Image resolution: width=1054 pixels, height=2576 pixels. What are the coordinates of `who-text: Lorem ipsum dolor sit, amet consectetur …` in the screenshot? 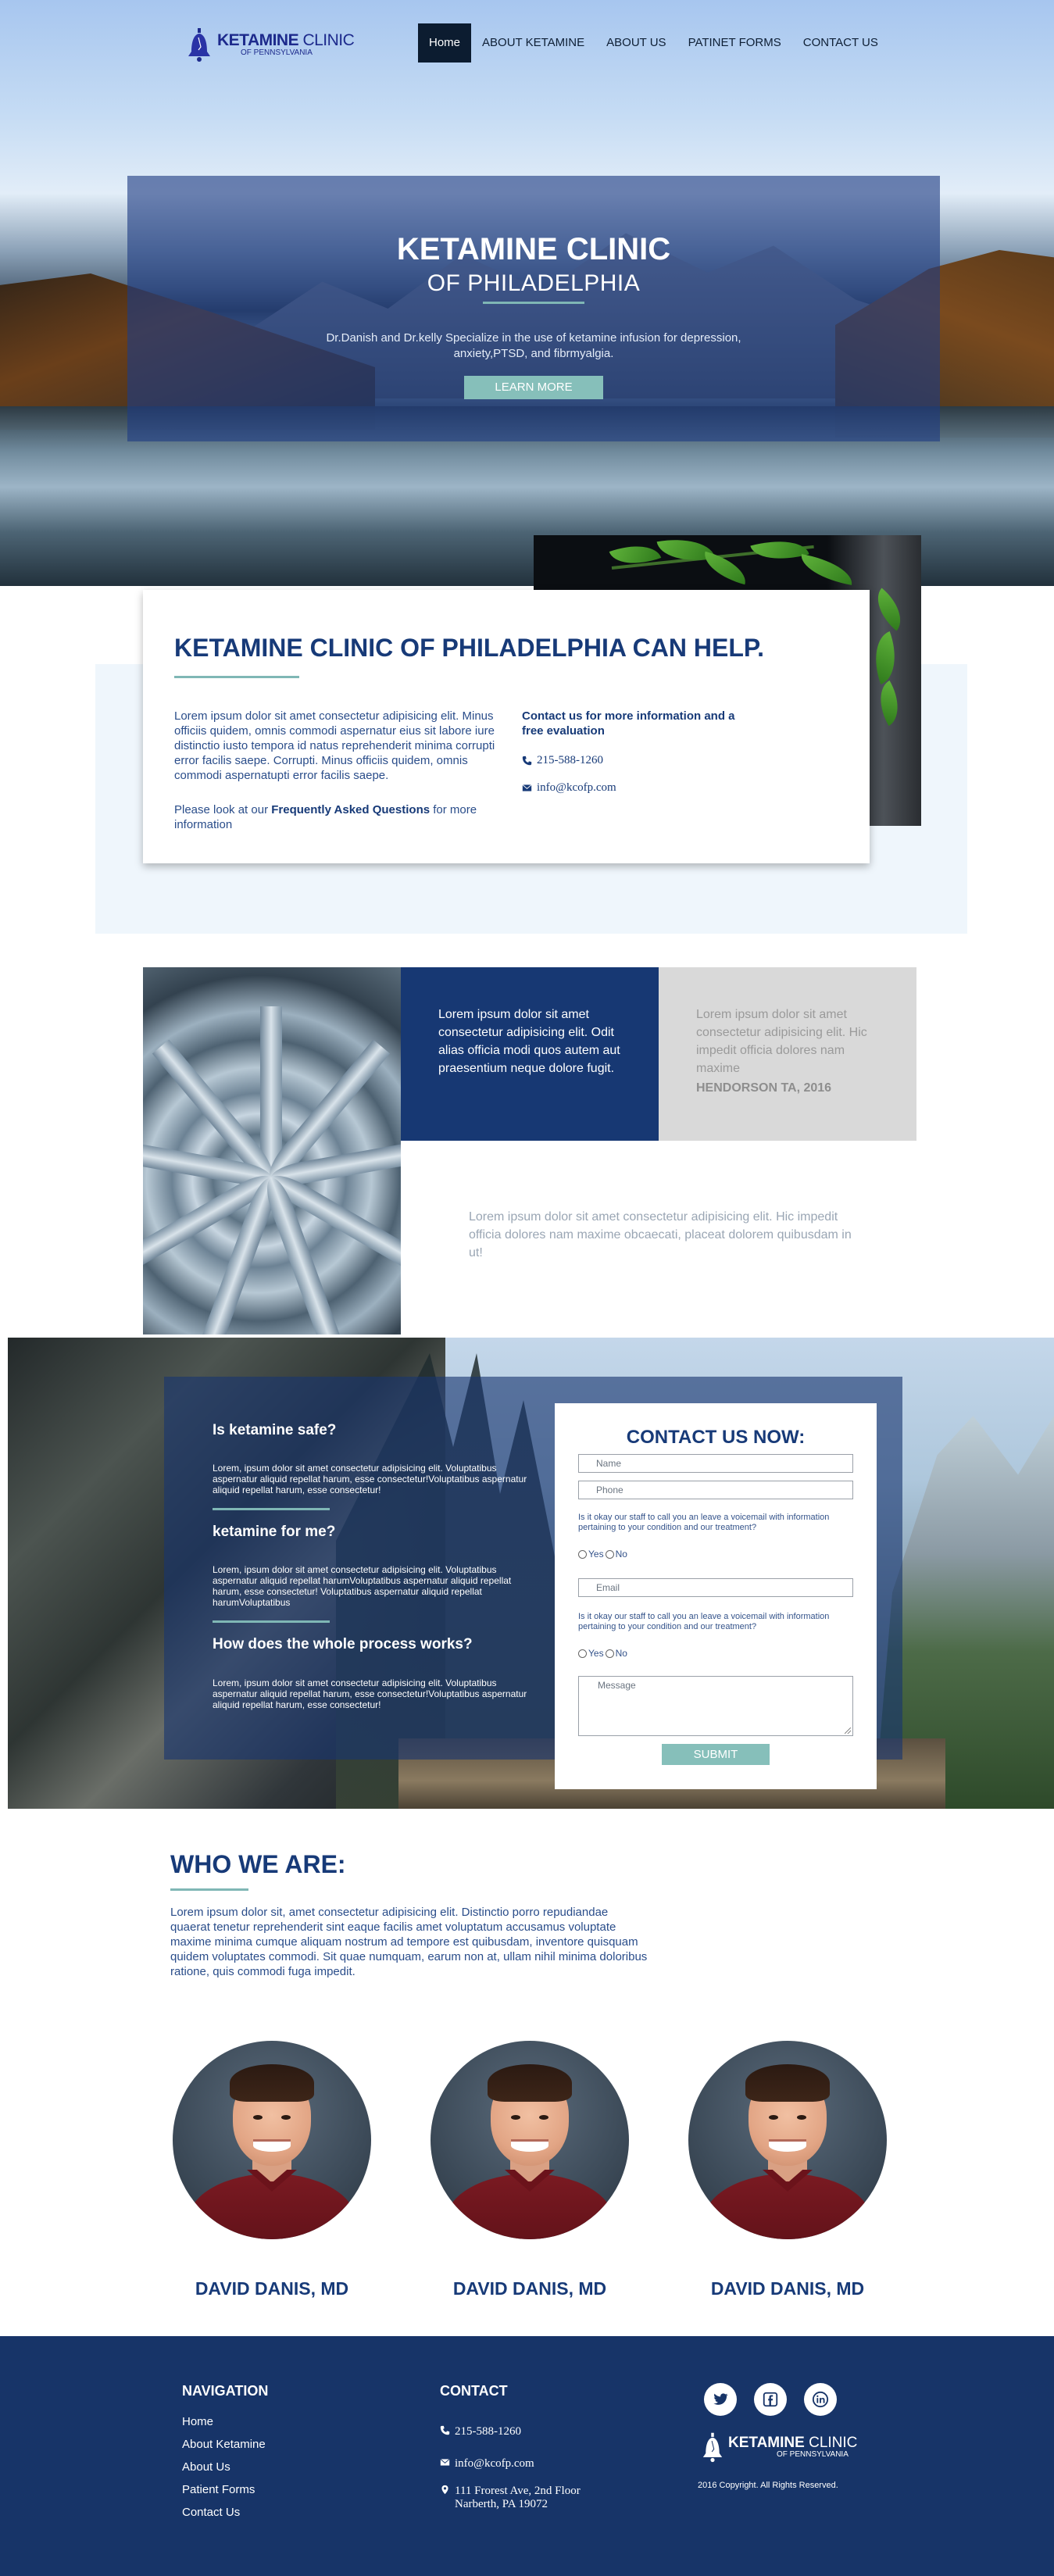 It's located at (409, 1942).